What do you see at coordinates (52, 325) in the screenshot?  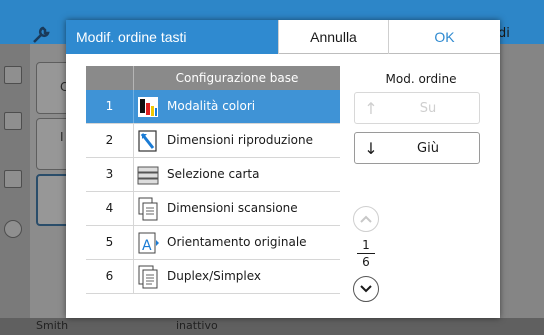 I see `footer-user: Smith` at bounding box center [52, 325].